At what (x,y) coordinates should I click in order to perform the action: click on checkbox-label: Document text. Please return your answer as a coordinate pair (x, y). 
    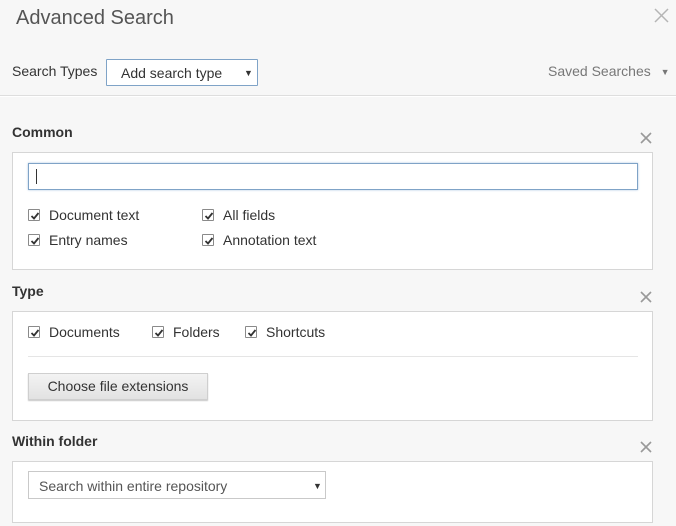
    Looking at the image, I should click on (94, 215).